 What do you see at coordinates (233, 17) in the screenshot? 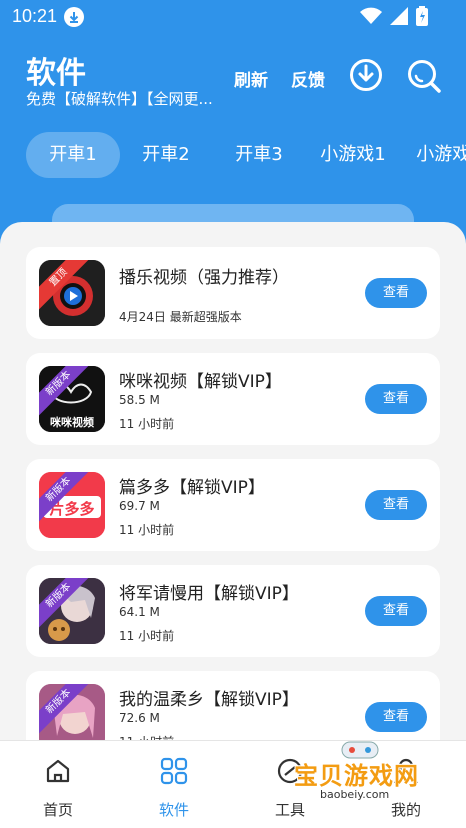
I see `status-bar: 10:21` at bounding box center [233, 17].